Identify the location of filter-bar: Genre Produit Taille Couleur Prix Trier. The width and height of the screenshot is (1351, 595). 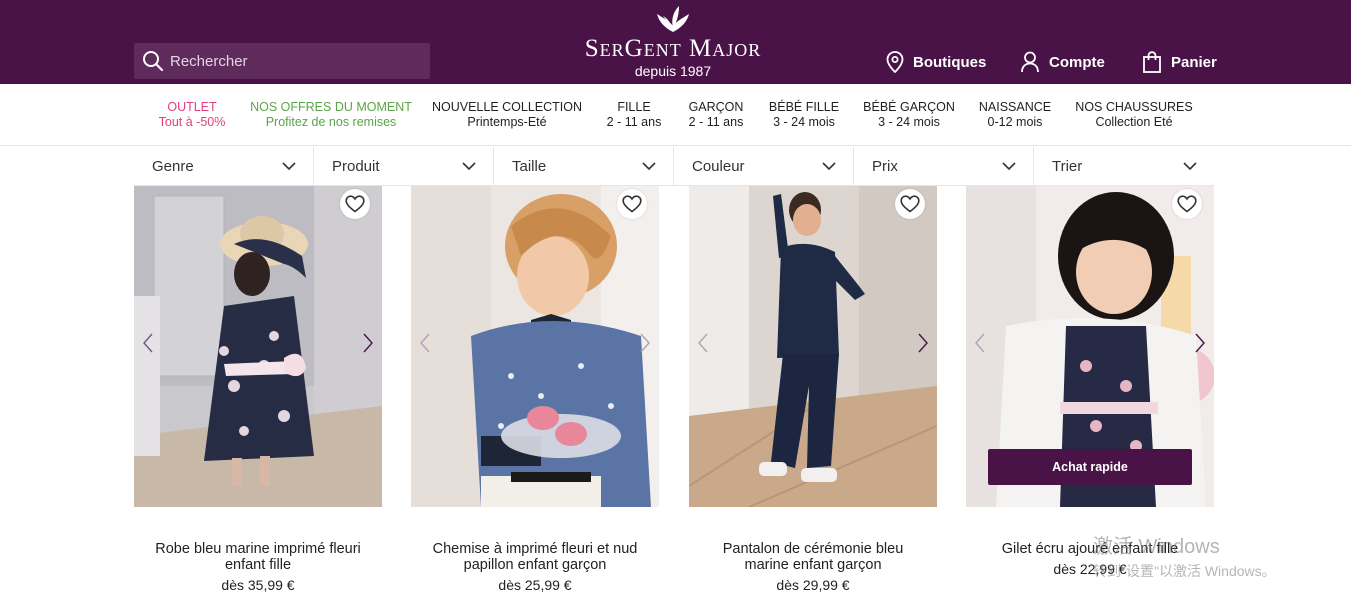
(674, 166).